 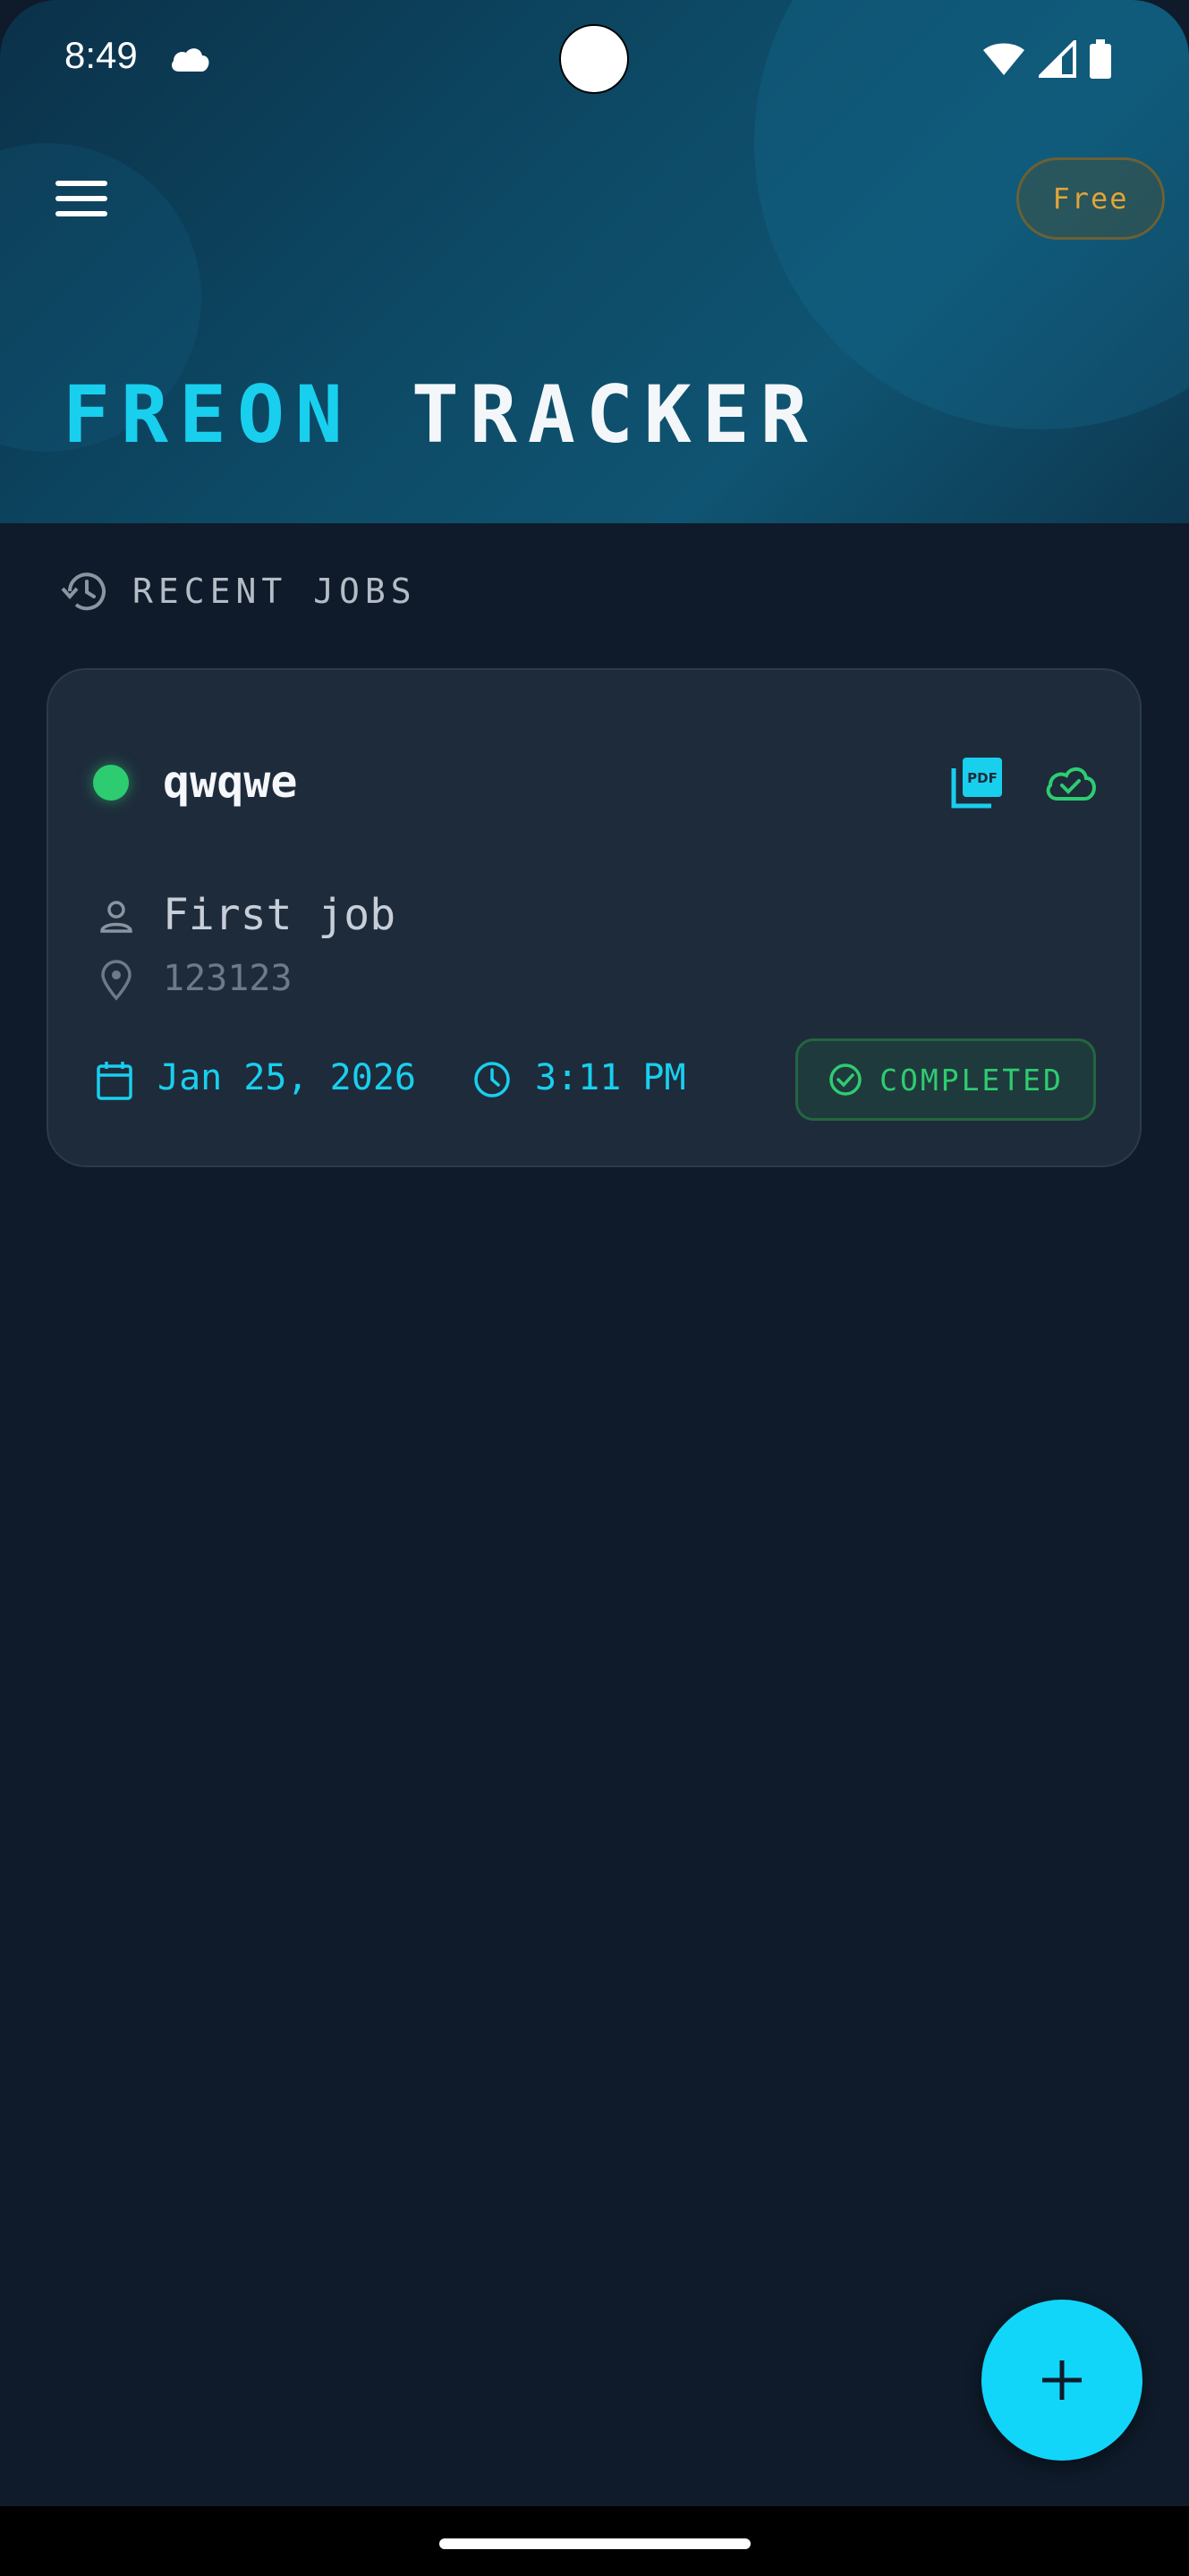 I want to click on job-time: 3:11 PM, so click(x=610, y=1077).